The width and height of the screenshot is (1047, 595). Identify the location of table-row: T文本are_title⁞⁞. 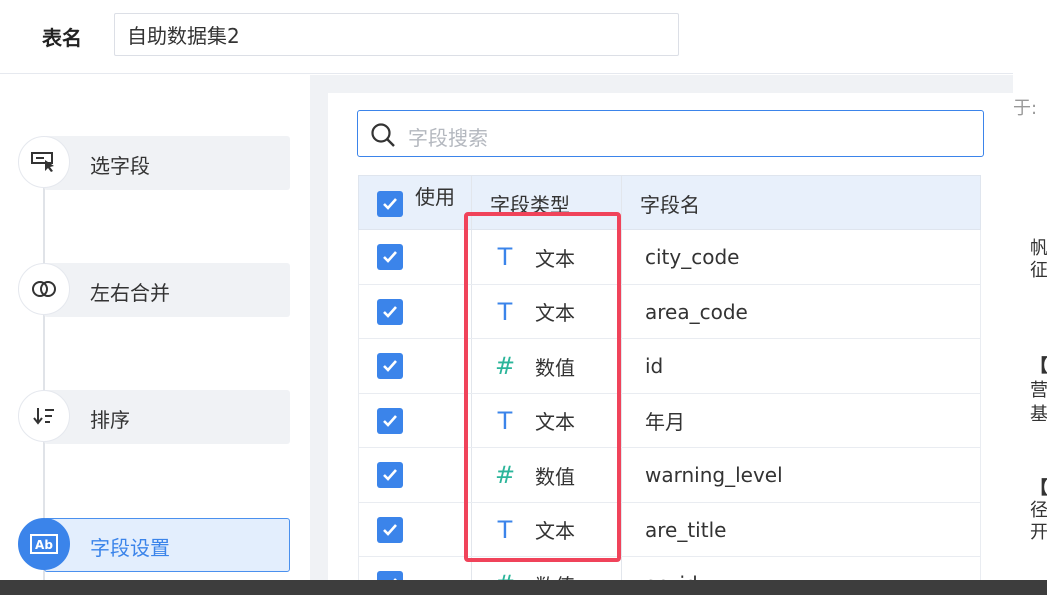
(669, 529).